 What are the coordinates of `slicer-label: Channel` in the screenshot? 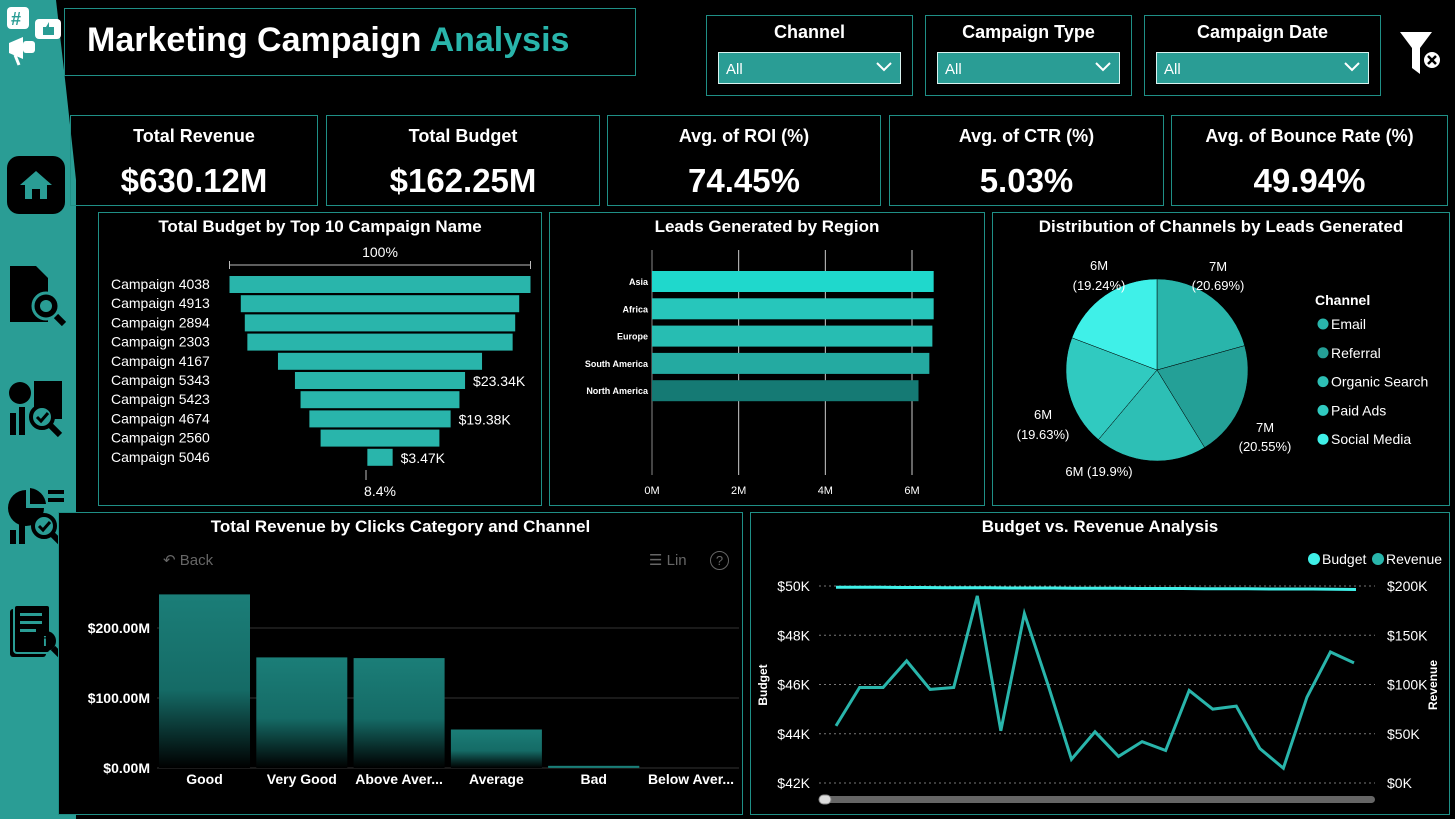 It's located at (809, 32).